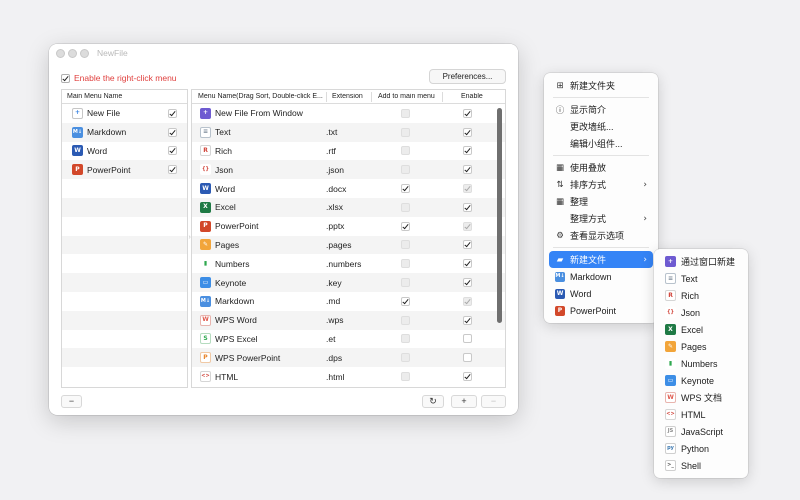  I want to click on context-menu-item: ▦ 整理, so click(601, 201).